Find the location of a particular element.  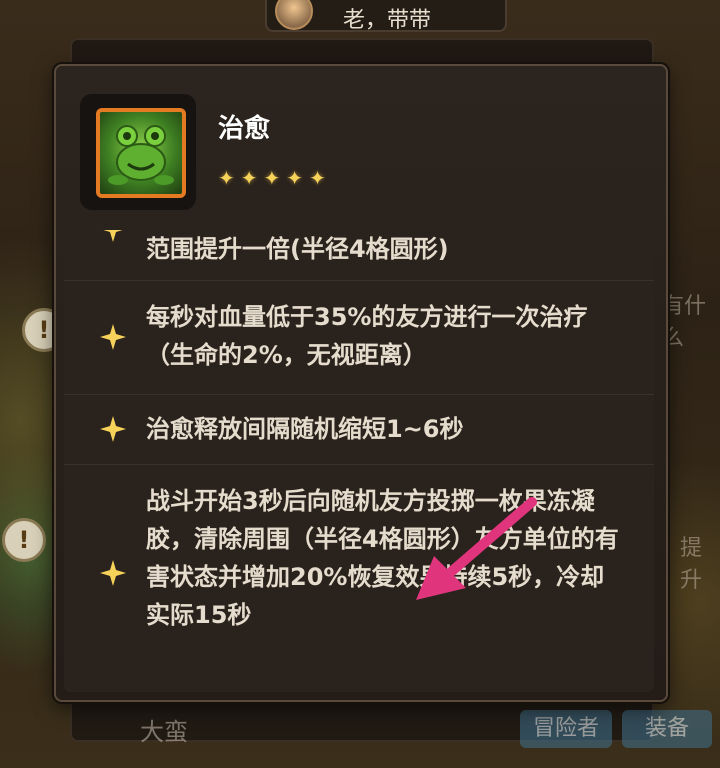

skill-effect-text: 范围提升一倍(半径4格圆形) is located at coordinates (297, 249).